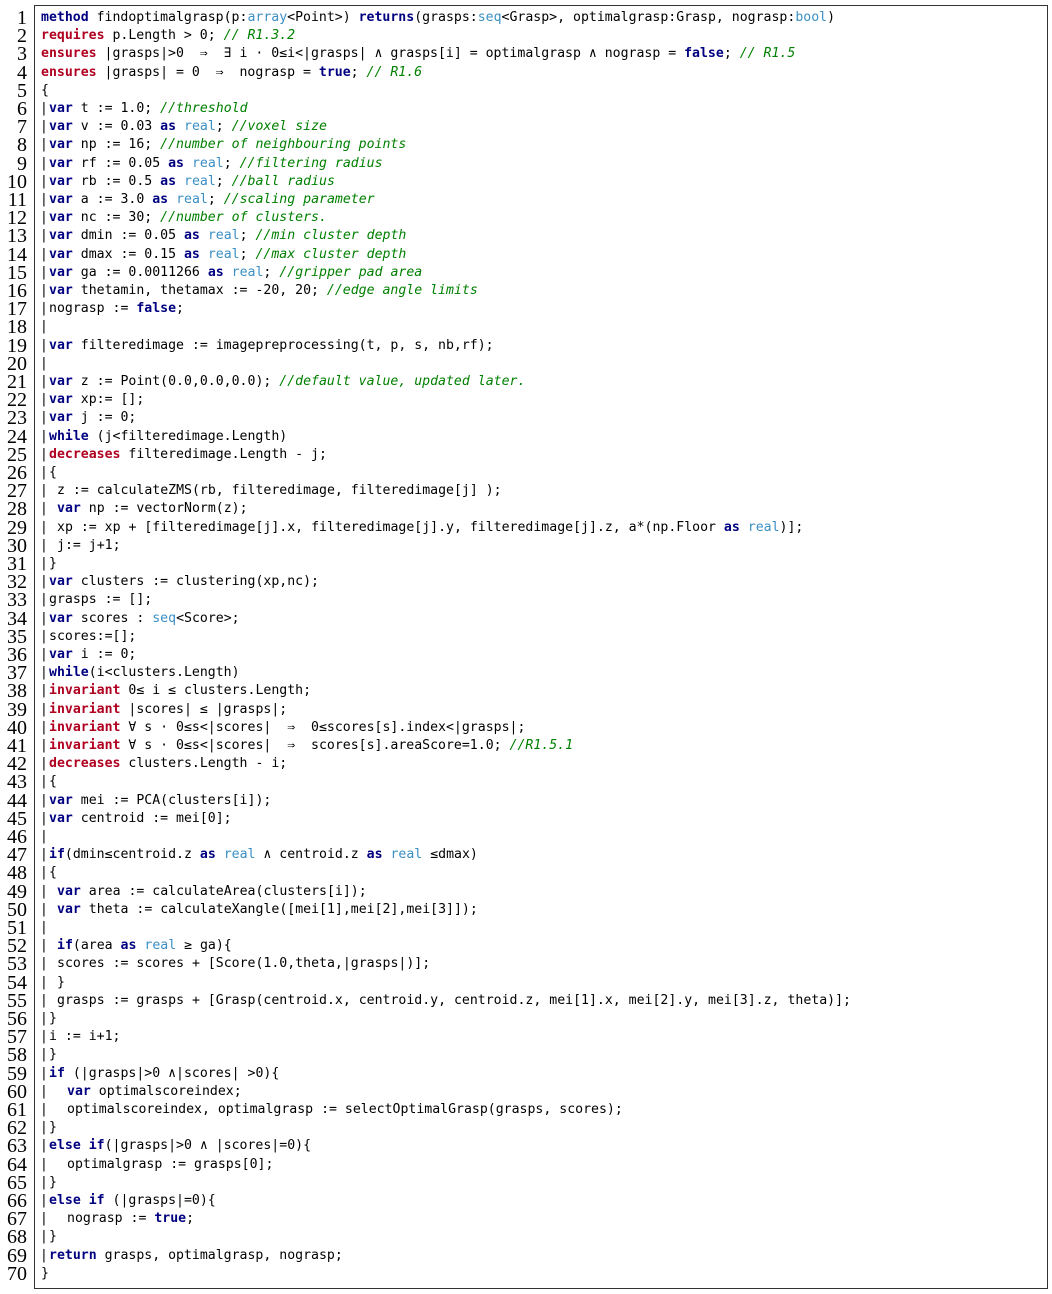 The width and height of the screenshot is (1052, 1294). Describe the element at coordinates (529, 1237) in the screenshot. I see `code-line: 68 |}` at that location.